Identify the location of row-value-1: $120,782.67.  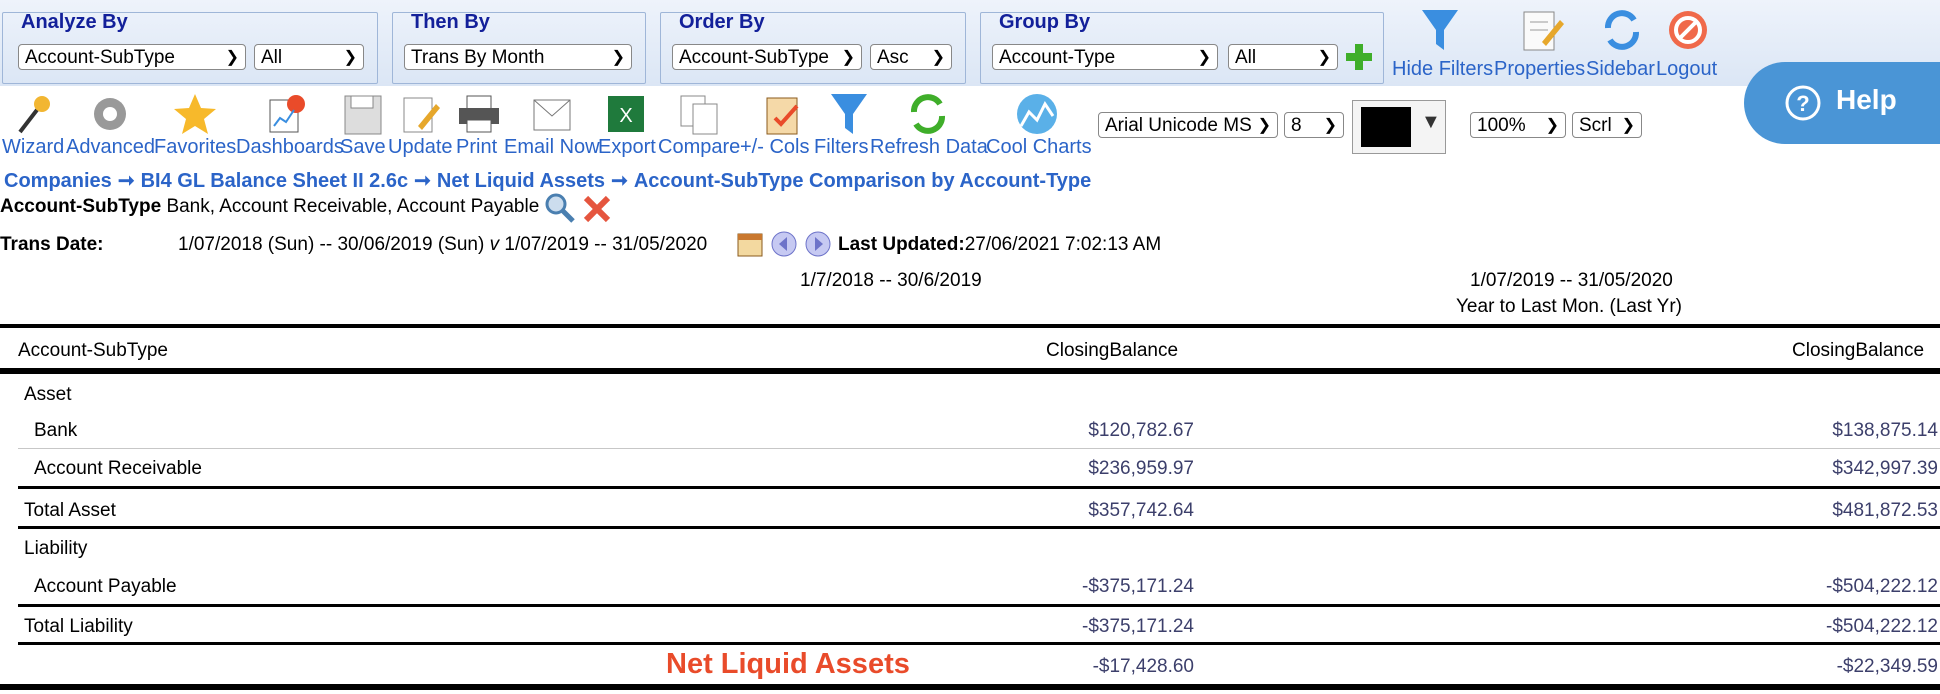
(1097, 431).